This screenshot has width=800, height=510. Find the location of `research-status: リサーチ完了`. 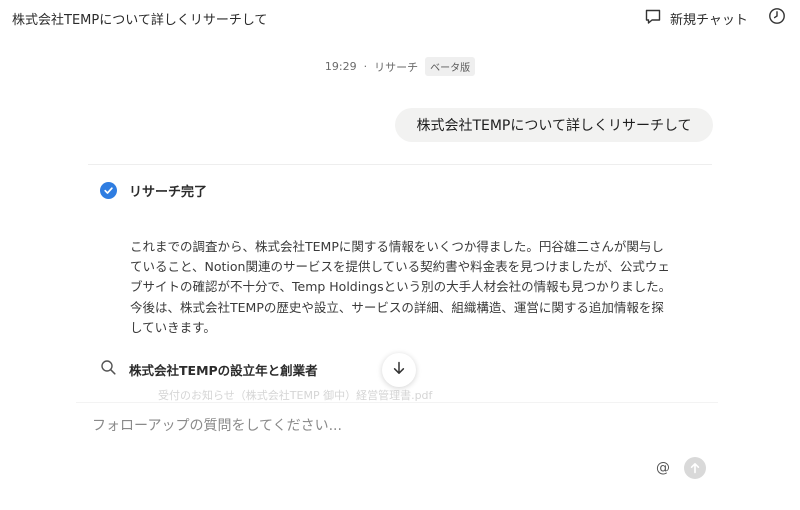

research-status: リサーチ完了 is located at coordinates (153, 190).